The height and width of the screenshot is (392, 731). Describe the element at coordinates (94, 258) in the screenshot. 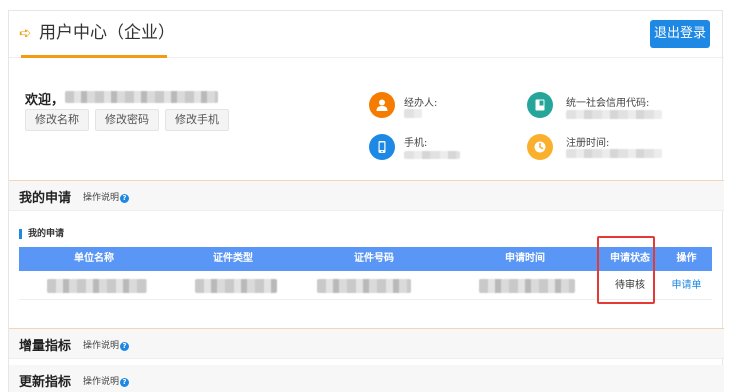

I see `col-unit-name: 单位名称` at that location.